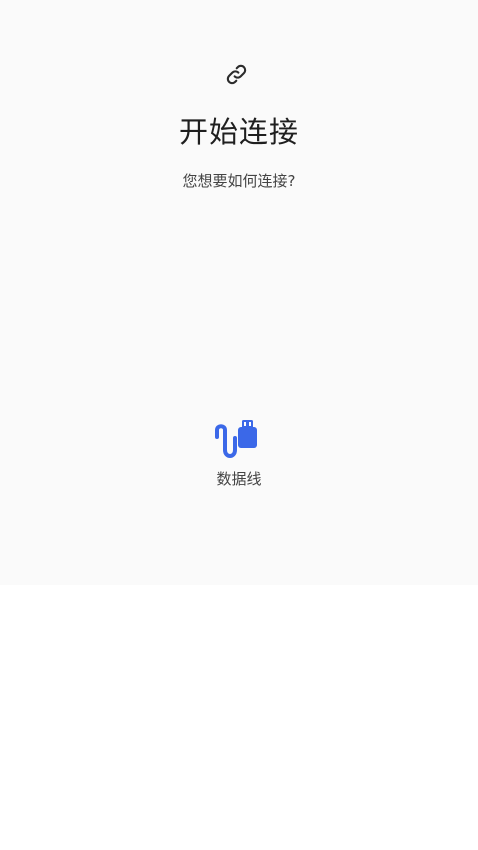 The width and height of the screenshot is (478, 850). Describe the element at coordinates (236, 439) in the screenshot. I see `usb-cable-icon` at that location.